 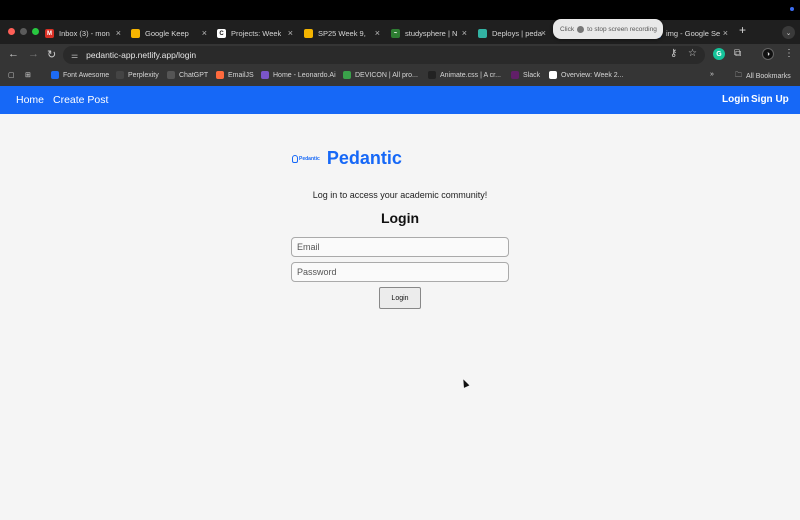 What do you see at coordinates (482, 33) in the screenshot?
I see `netlify-icon` at bounding box center [482, 33].